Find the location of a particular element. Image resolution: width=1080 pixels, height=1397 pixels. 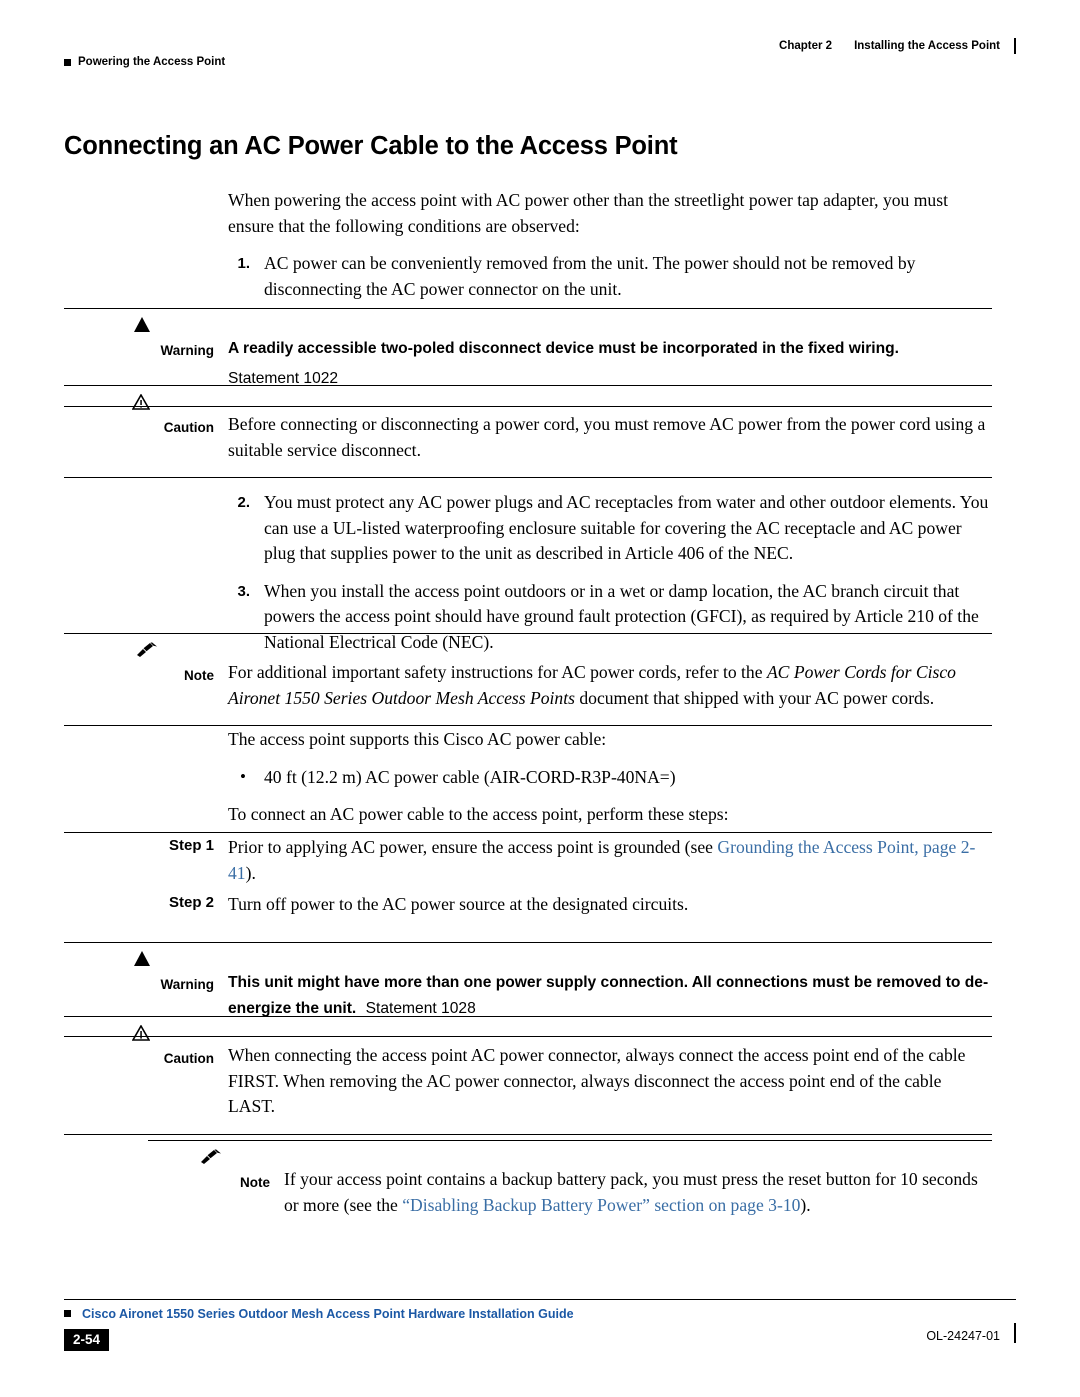

step-label: Step 2 is located at coordinates (191, 902).